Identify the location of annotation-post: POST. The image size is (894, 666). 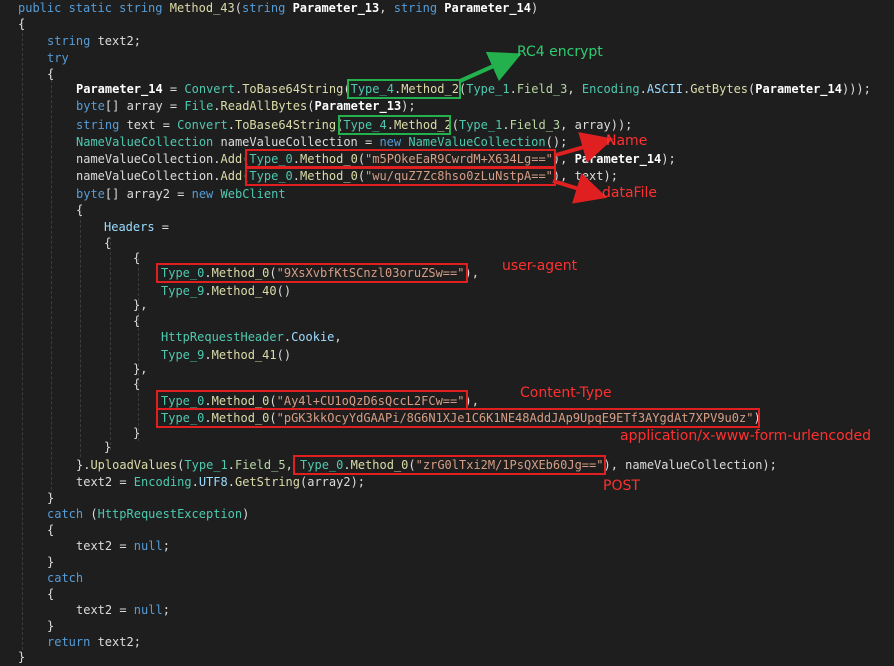
(621, 486).